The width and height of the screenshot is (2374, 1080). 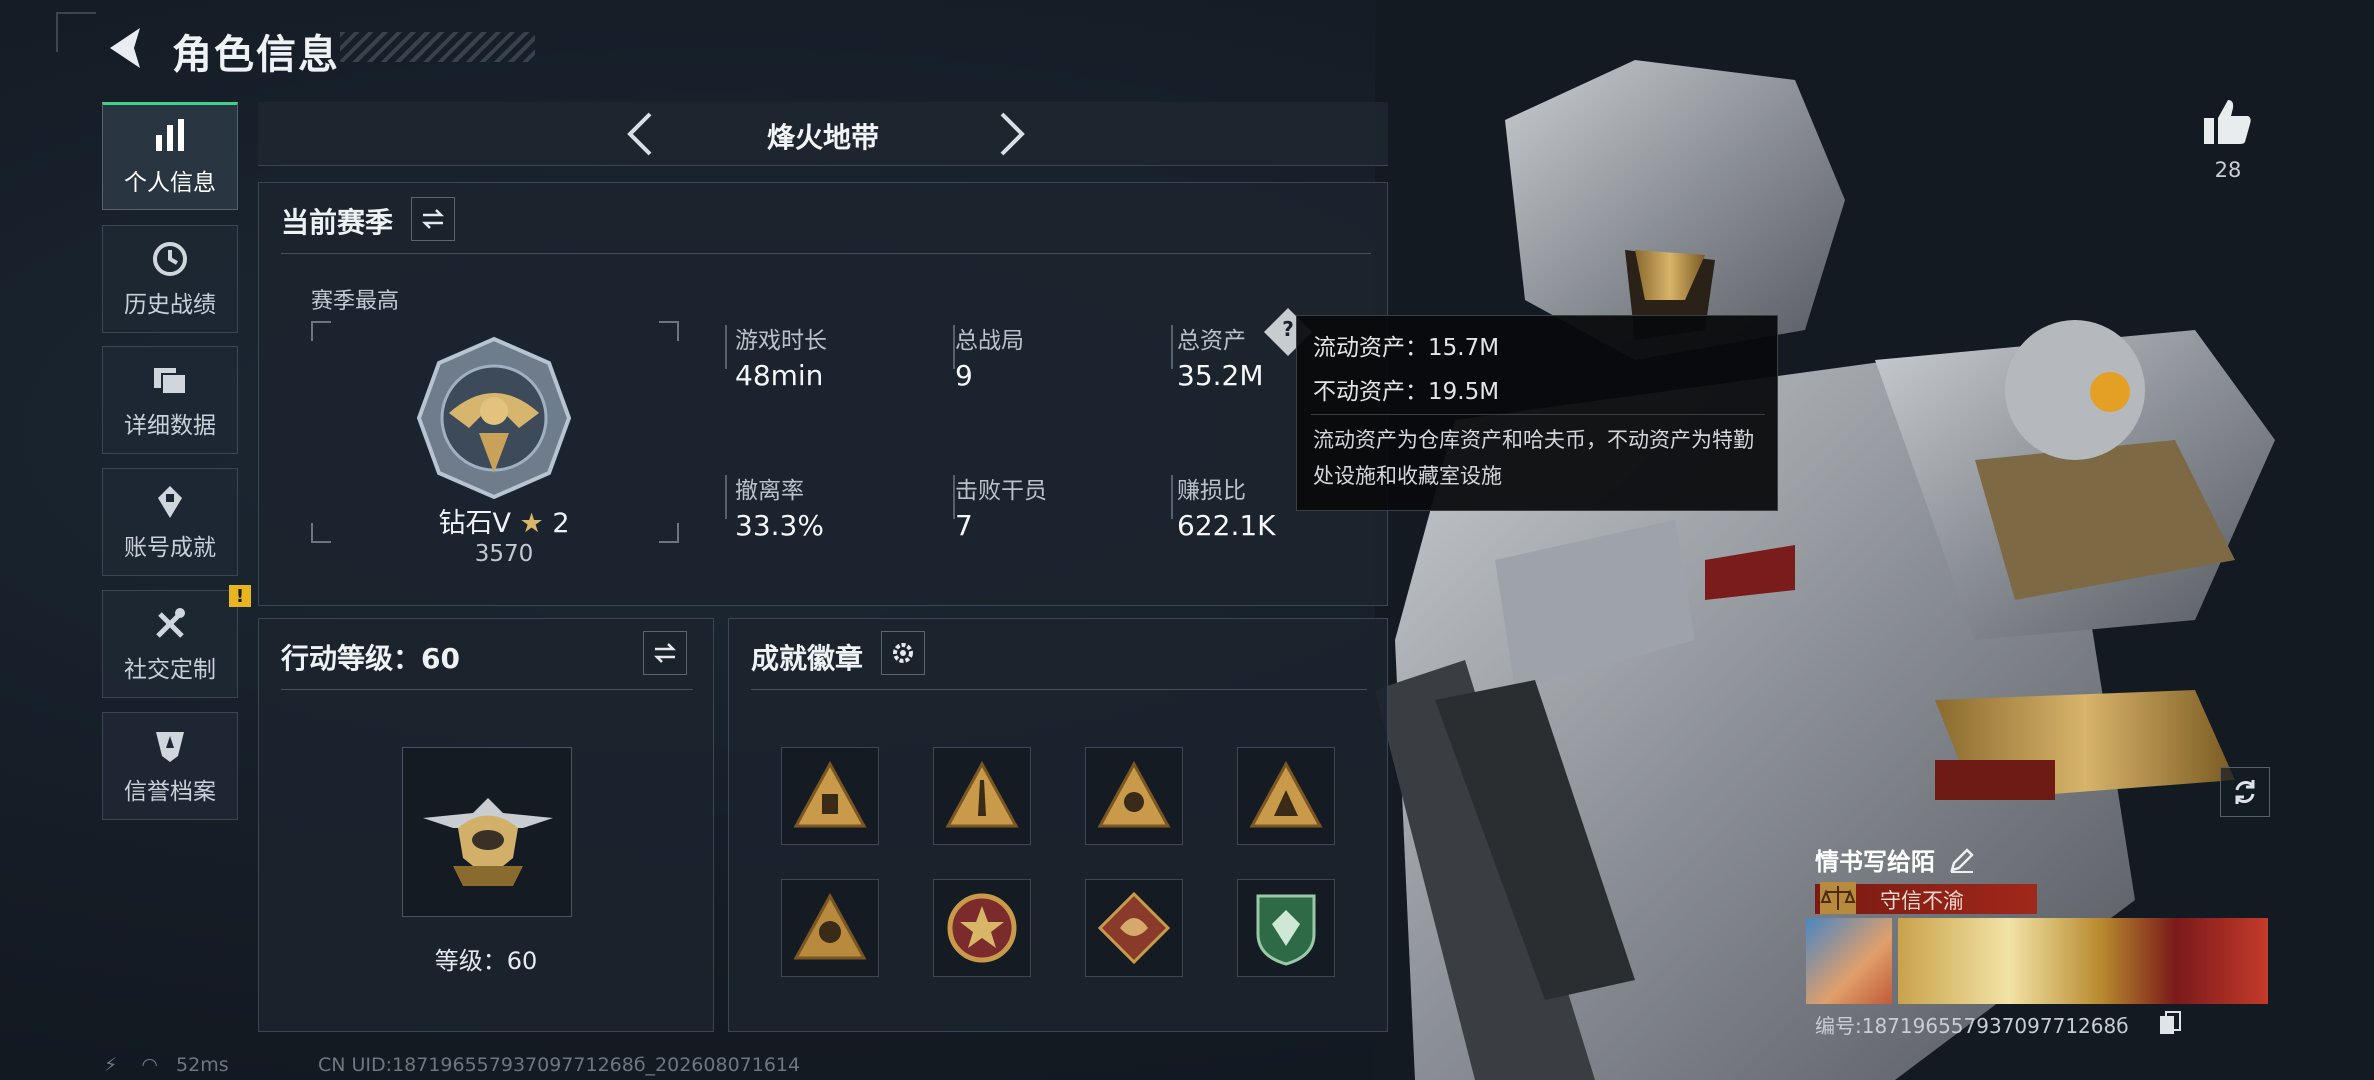 I want to click on green-shield-badge-icon, so click(x=1286, y=930).